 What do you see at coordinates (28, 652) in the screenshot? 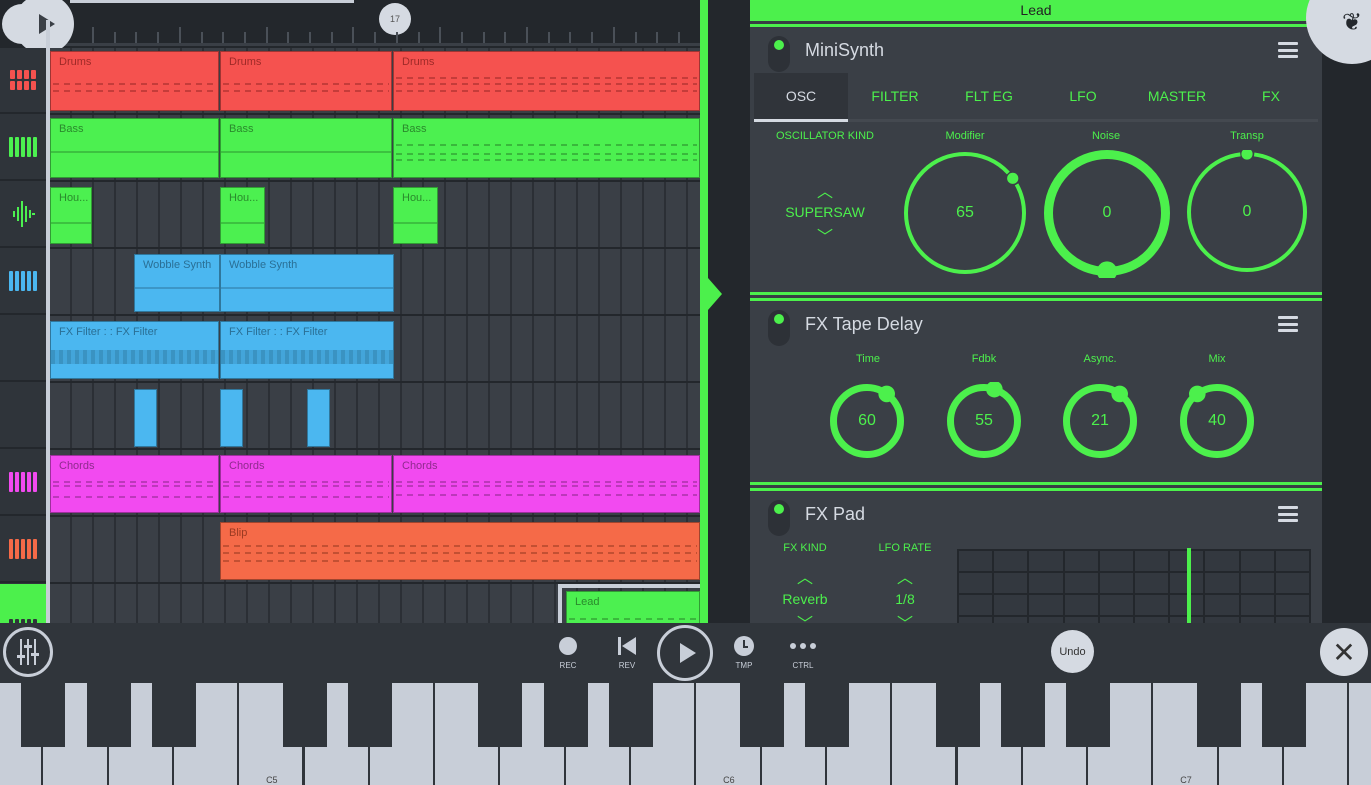
I see `mixer-button` at bounding box center [28, 652].